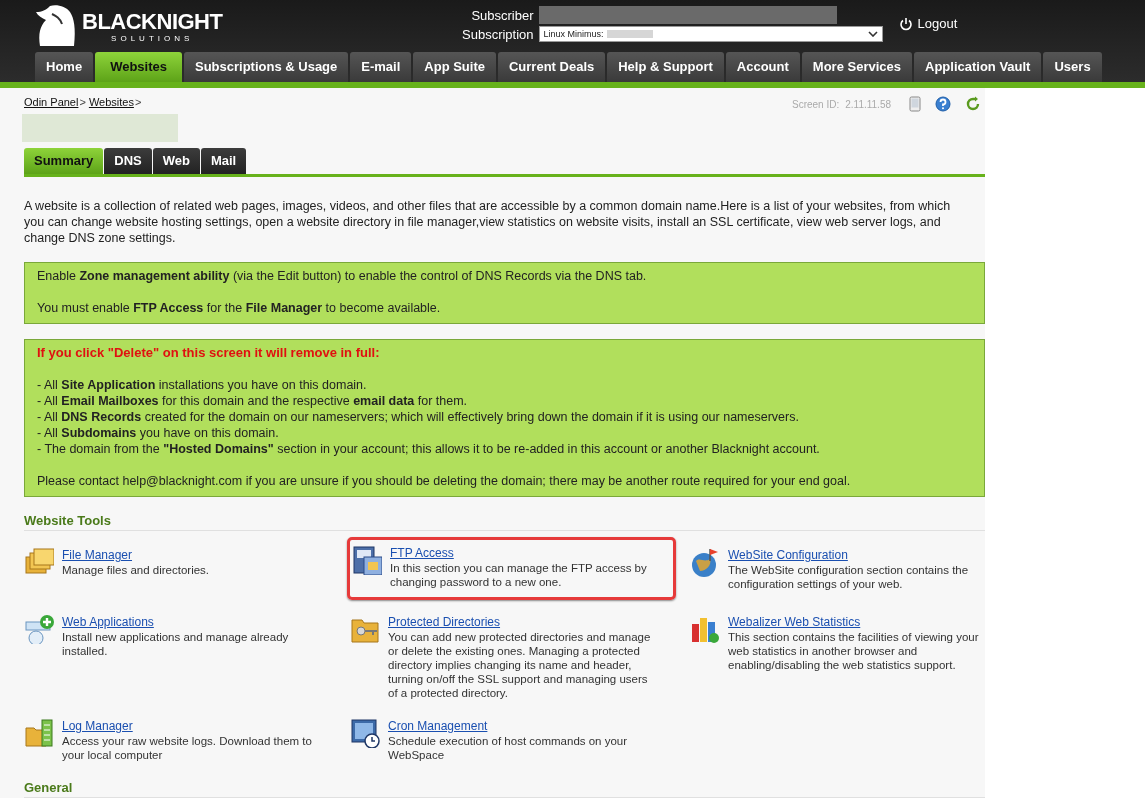  Describe the element at coordinates (849, 577) in the screenshot. I see `tool-description: The WebSite configuration section contains the configuration settings of your web.` at that location.